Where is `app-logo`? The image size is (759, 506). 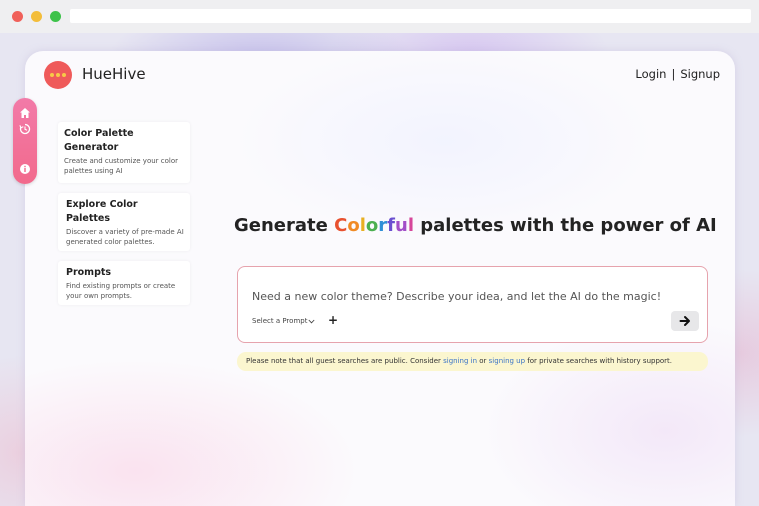 app-logo is located at coordinates (58, 75).